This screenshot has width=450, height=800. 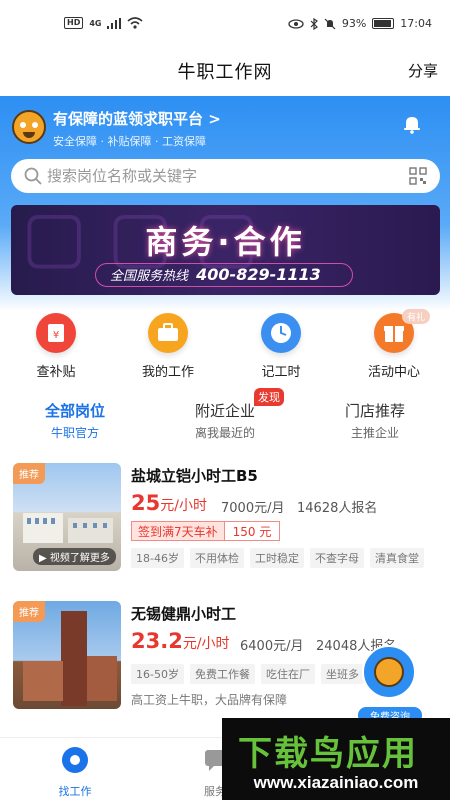 I want to click on free-consult-button: 免费咨询, so click(x=390, y=684).